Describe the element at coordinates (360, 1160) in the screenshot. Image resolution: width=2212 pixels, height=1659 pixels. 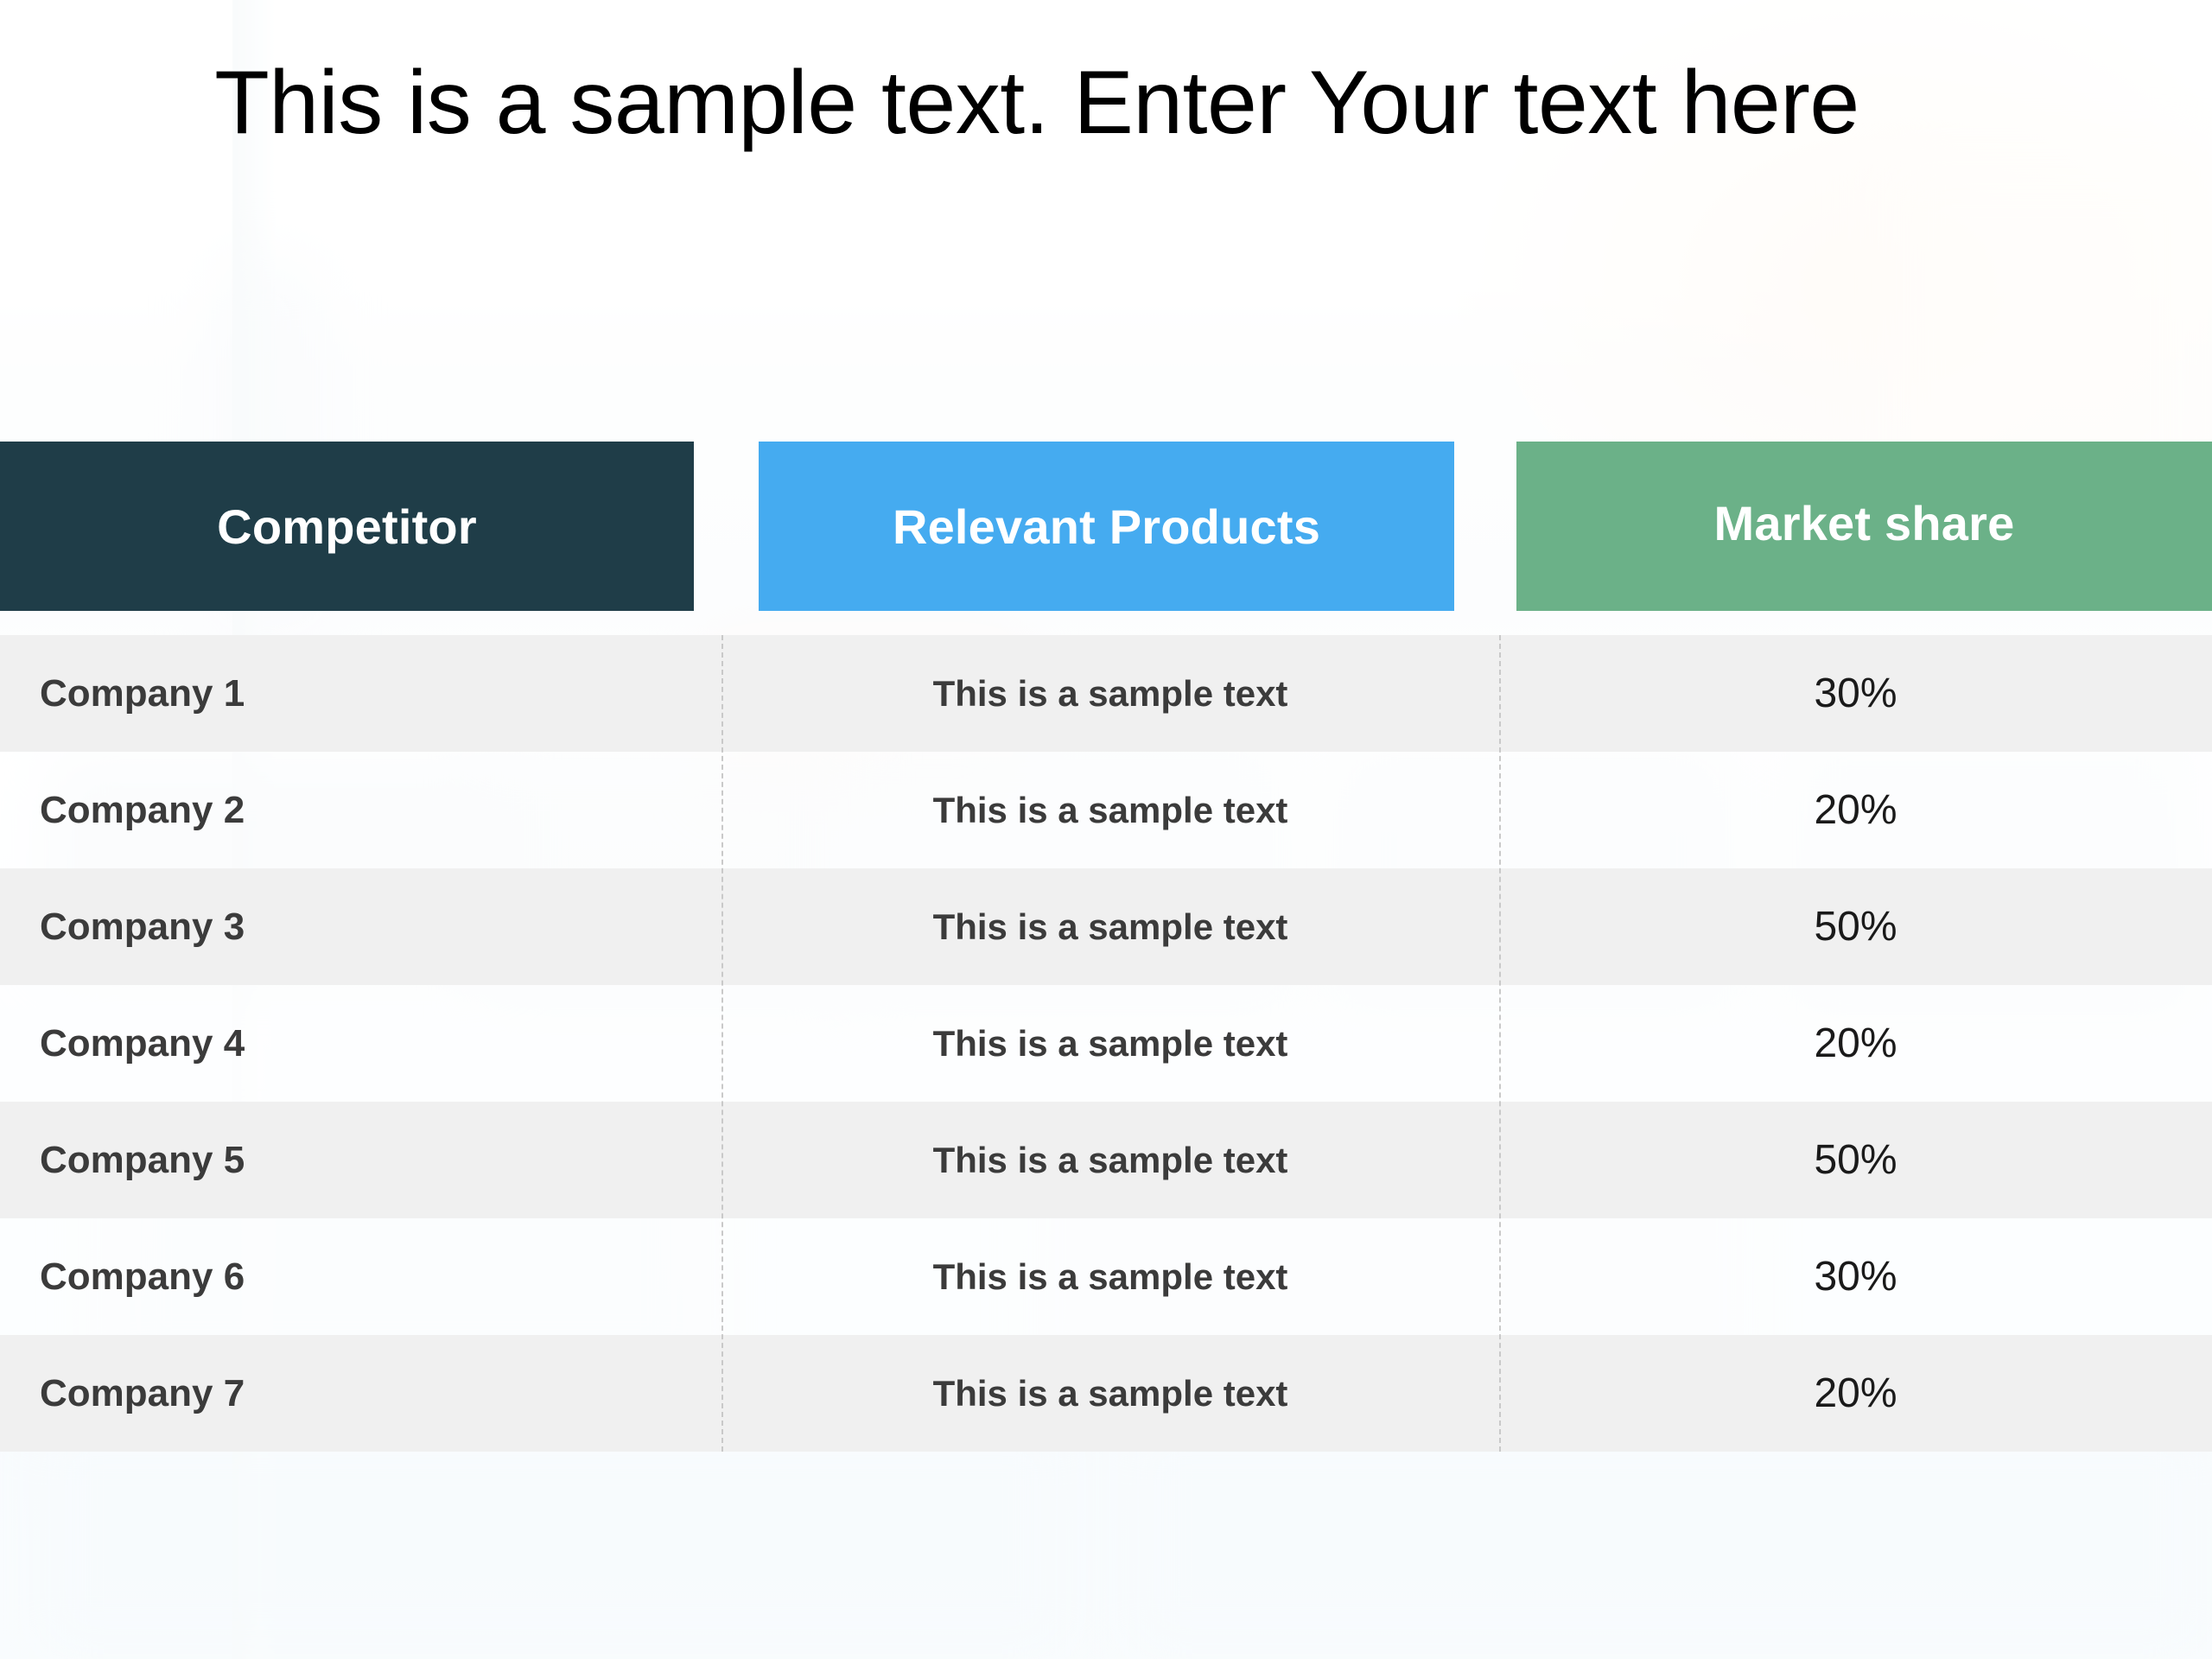
I see `cell-competitor: Company 5` at that location.